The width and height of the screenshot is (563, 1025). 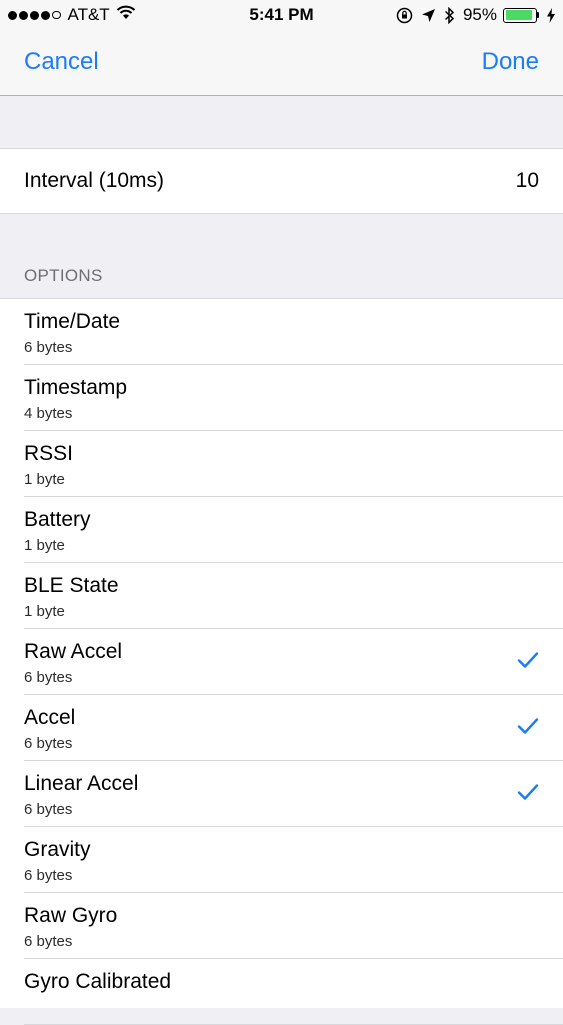 I want to click on option-title: Gravity, so click(x=57, y=849).